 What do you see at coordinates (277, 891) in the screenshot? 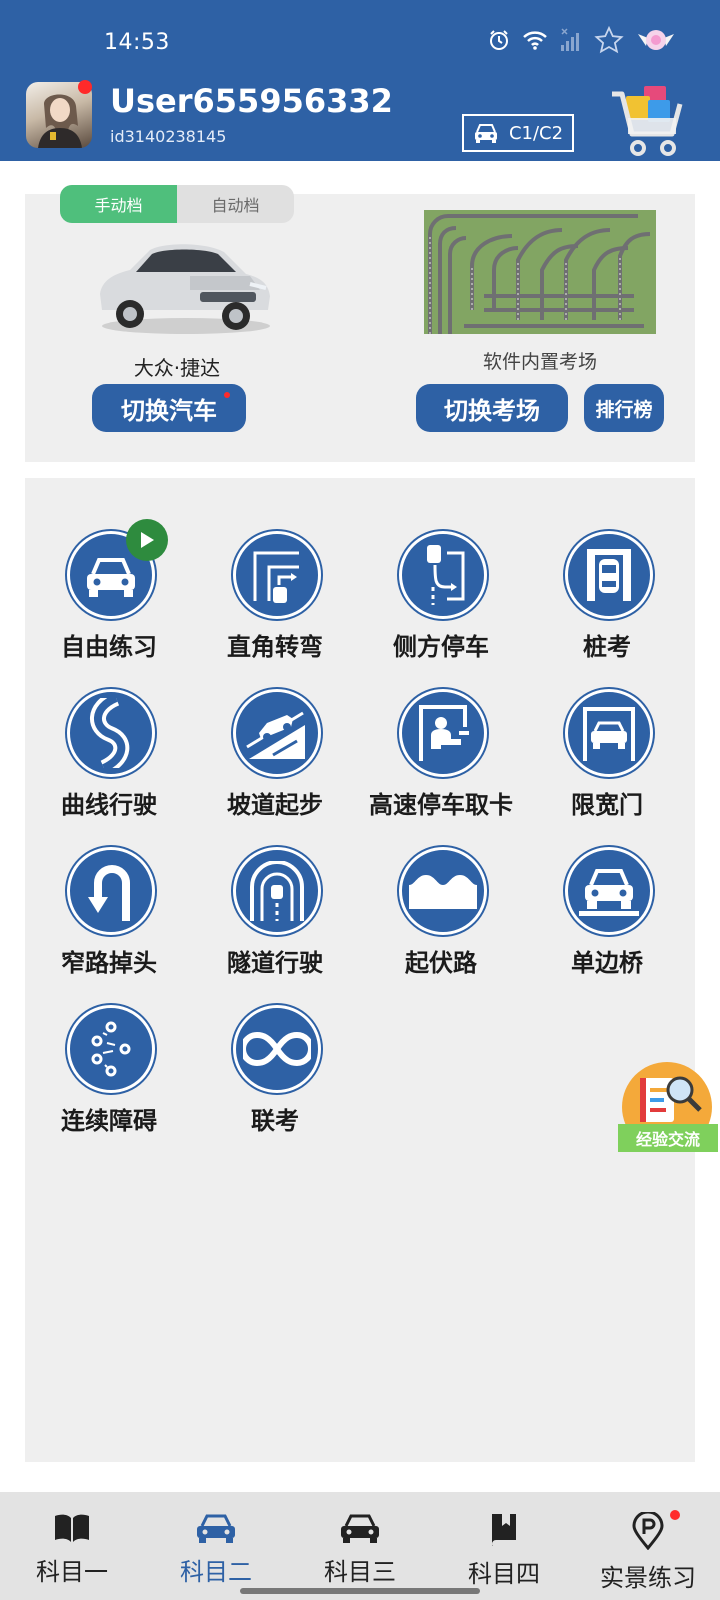
I see `tunnel-icon` at bounding box center [277, 891].